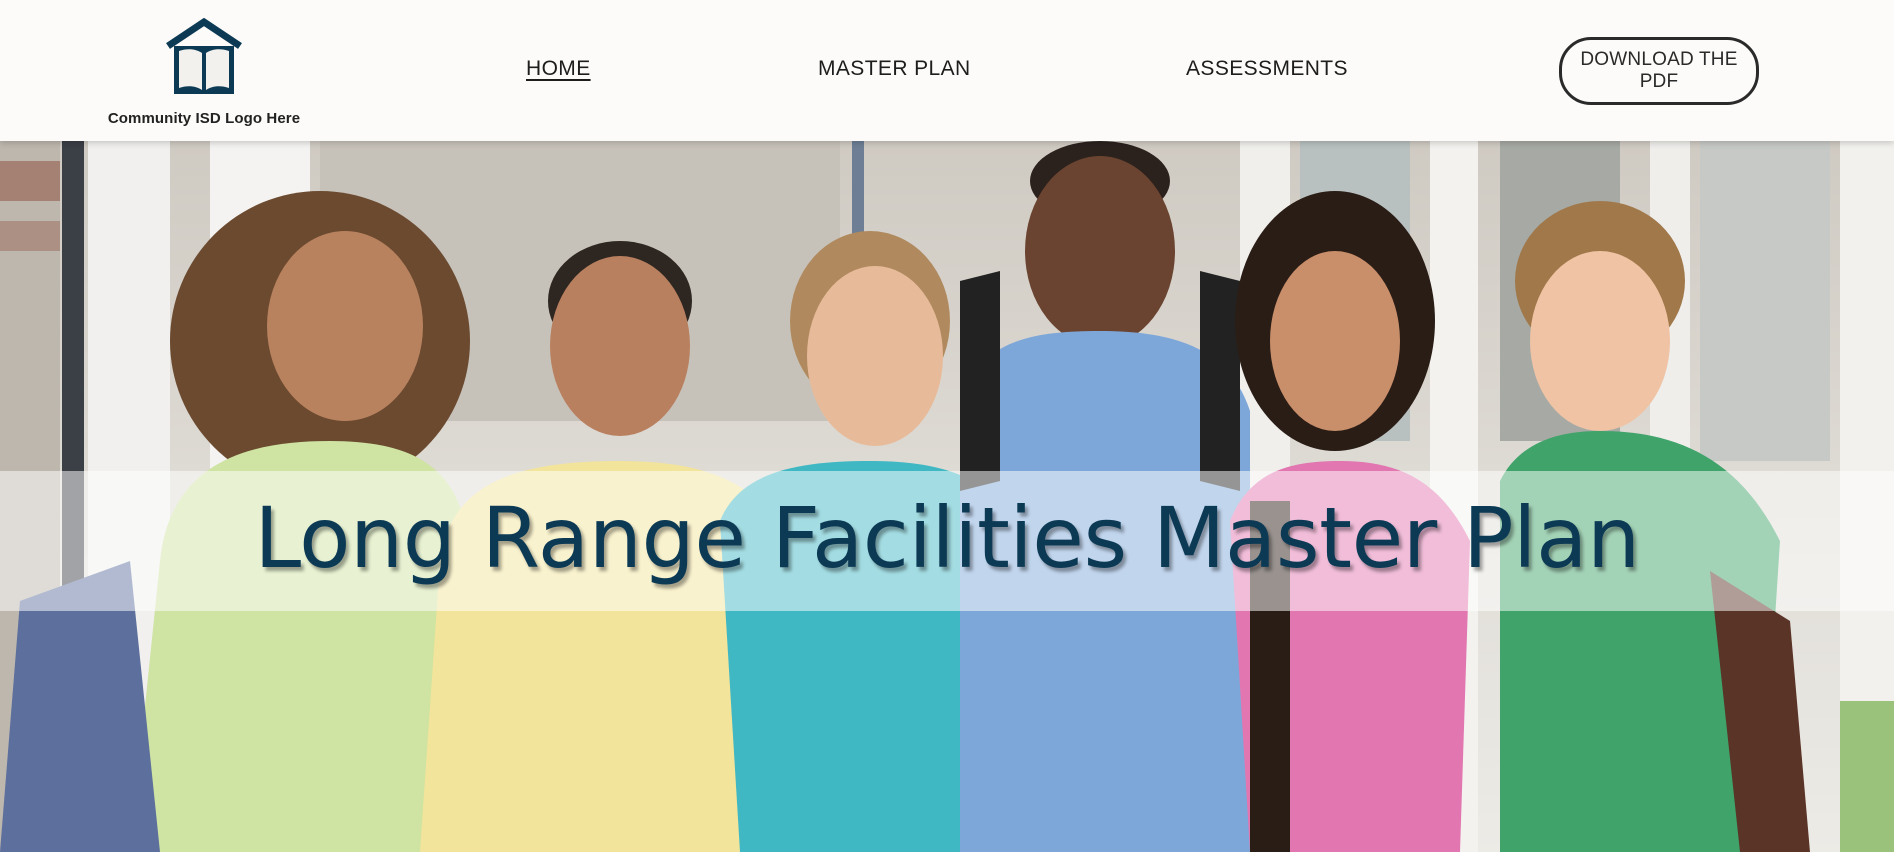  Describe the element at coordinates (1659, 71) in the screenshot. I see `download-pdf-button: DOWNLOAD THE PDF` at that location.